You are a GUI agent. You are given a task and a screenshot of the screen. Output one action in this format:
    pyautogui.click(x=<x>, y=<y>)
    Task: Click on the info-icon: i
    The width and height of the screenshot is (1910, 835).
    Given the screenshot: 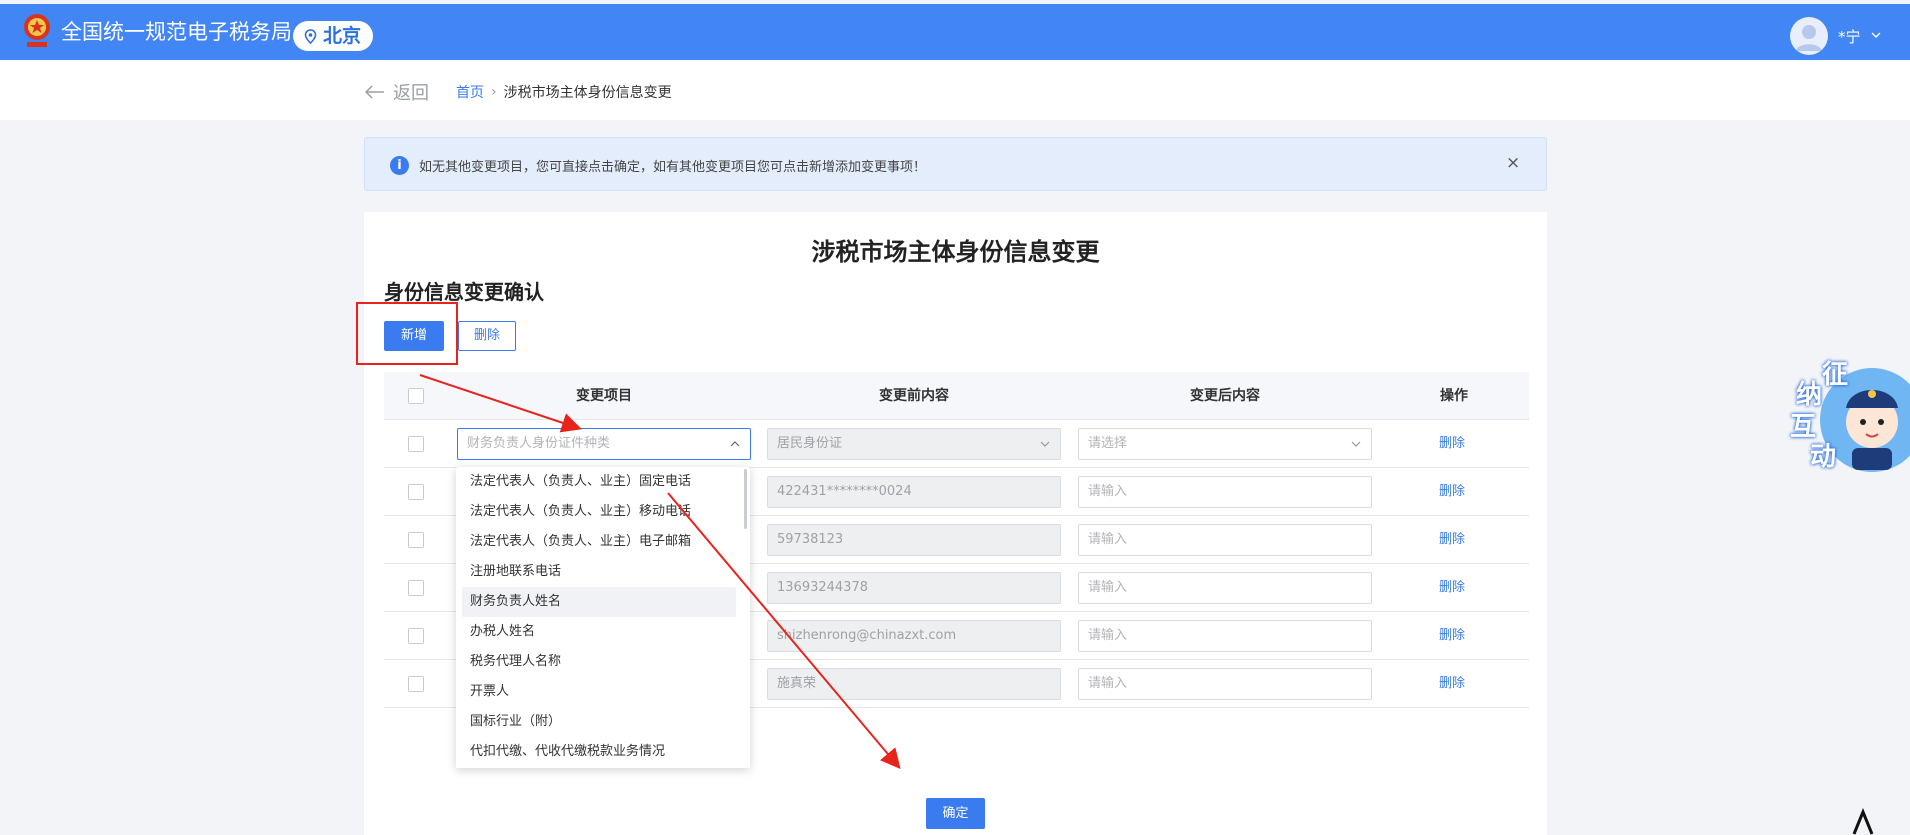 What is the action you would take?
    pyautogui.click(x=399, y=165)
    